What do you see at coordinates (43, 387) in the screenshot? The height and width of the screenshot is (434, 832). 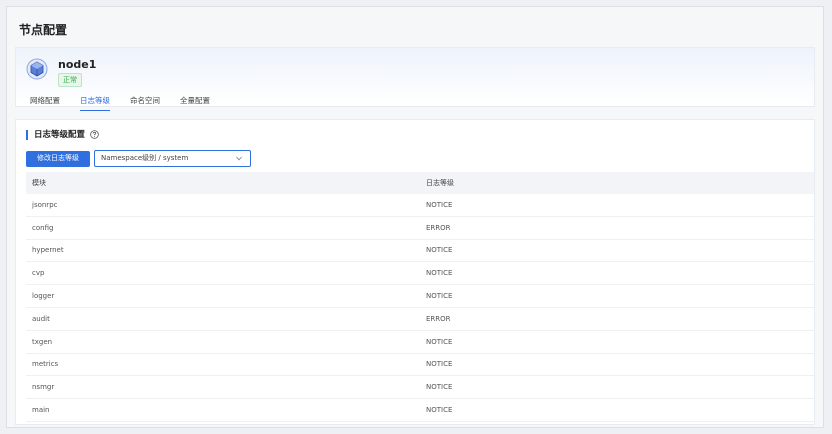 I see `module-cell: nsmgr` at bounding box center [43, 387].